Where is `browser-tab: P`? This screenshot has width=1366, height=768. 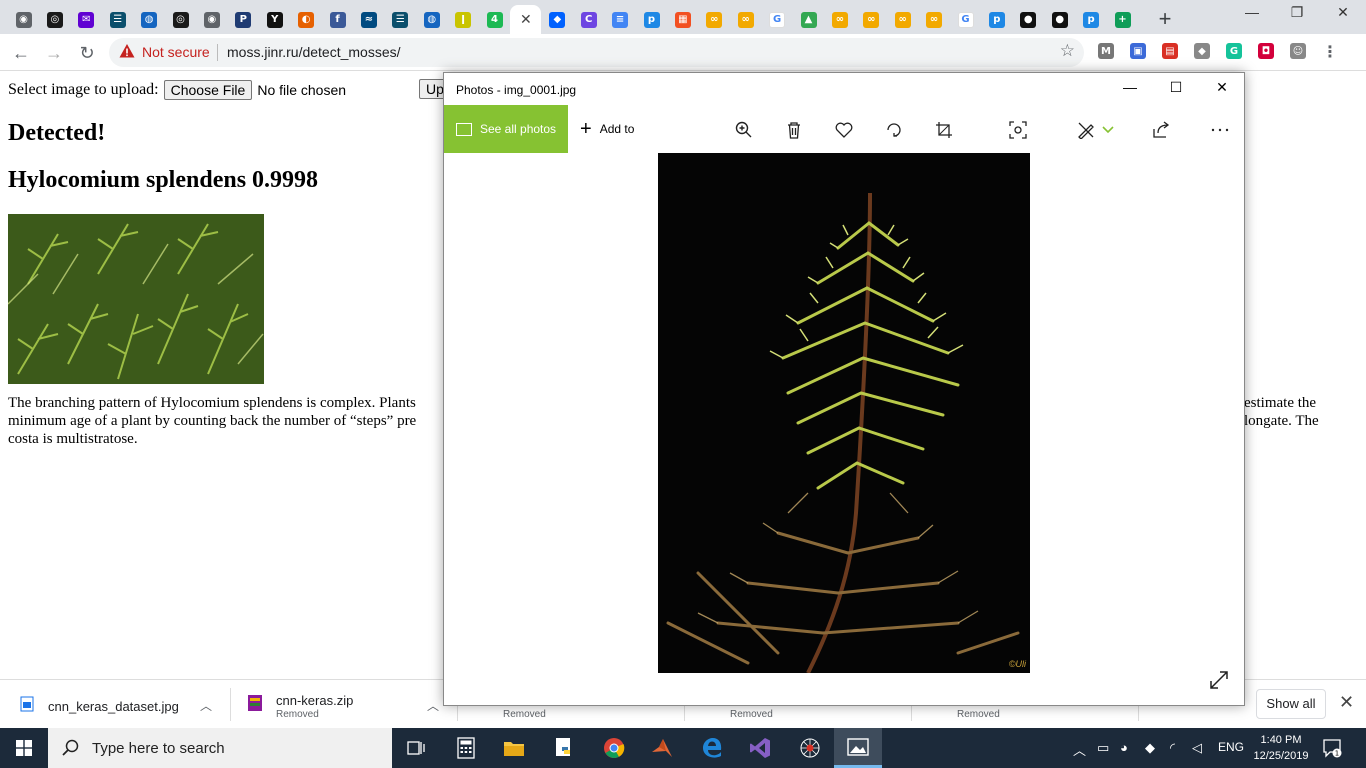 browser-tab: P is located at coordinates (243, 19).